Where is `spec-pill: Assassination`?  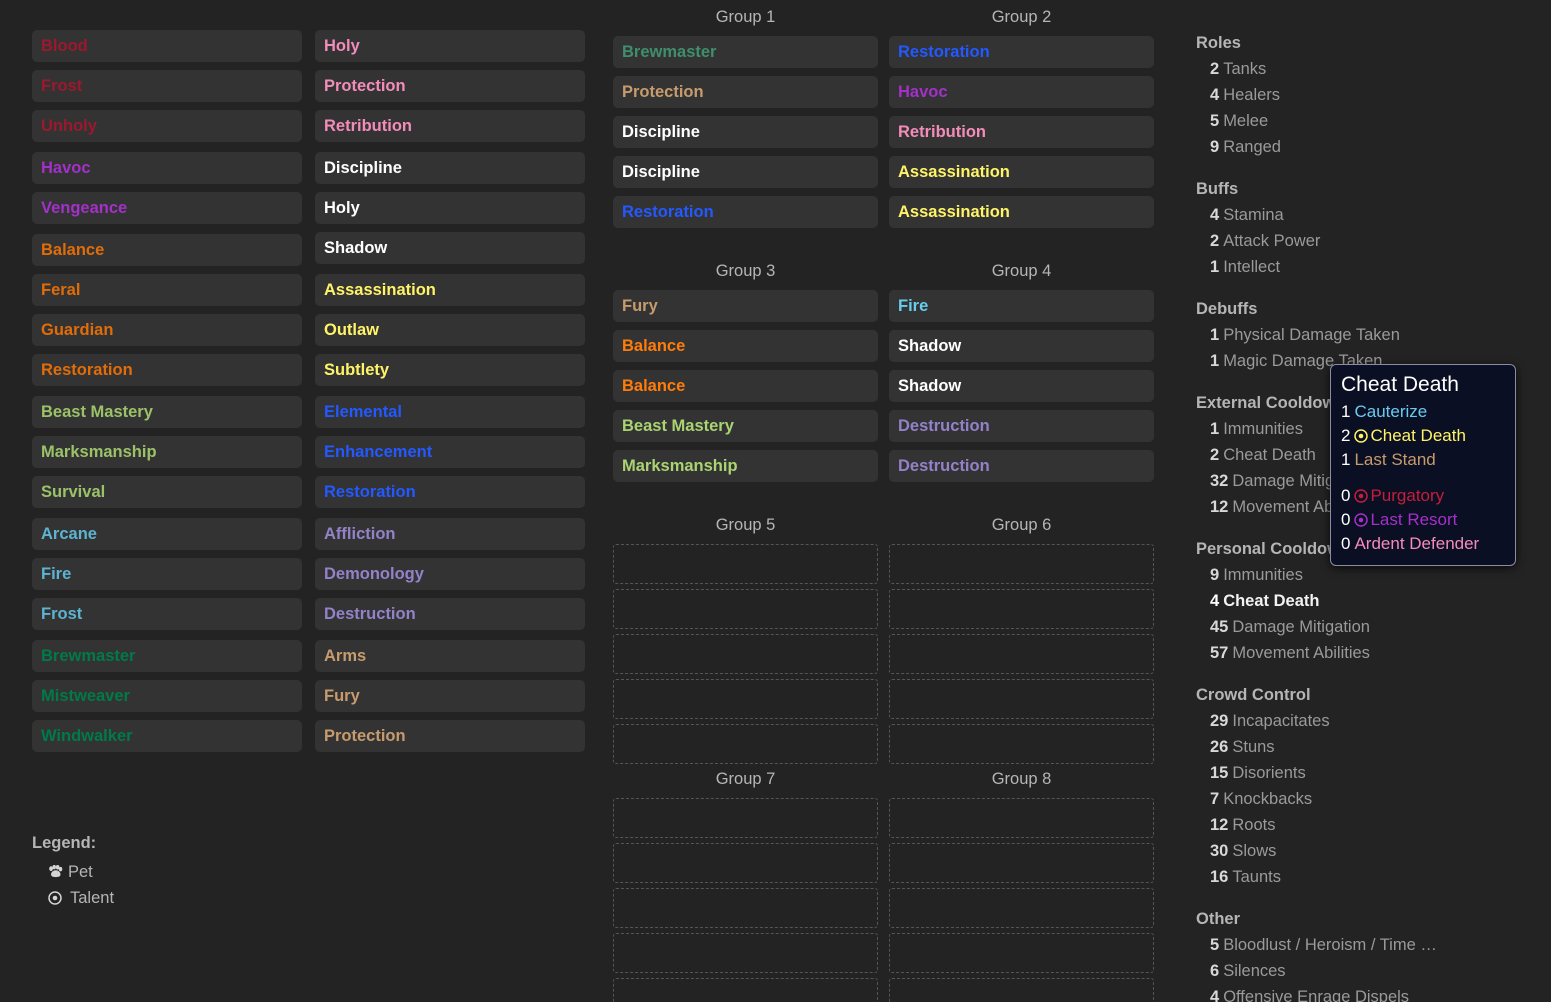 spec-pill: Assassination is located at coordinates (450, 290).